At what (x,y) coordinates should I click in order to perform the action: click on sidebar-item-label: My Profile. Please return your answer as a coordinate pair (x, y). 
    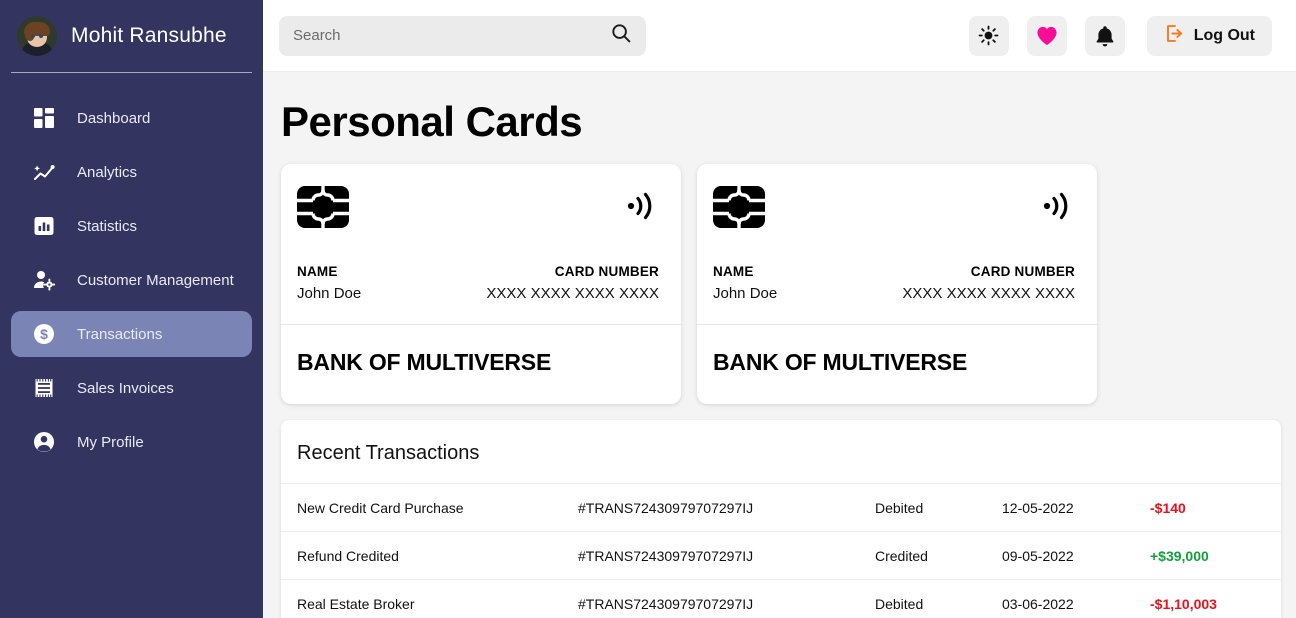
    Looking at the image, I should click on (110, 442).